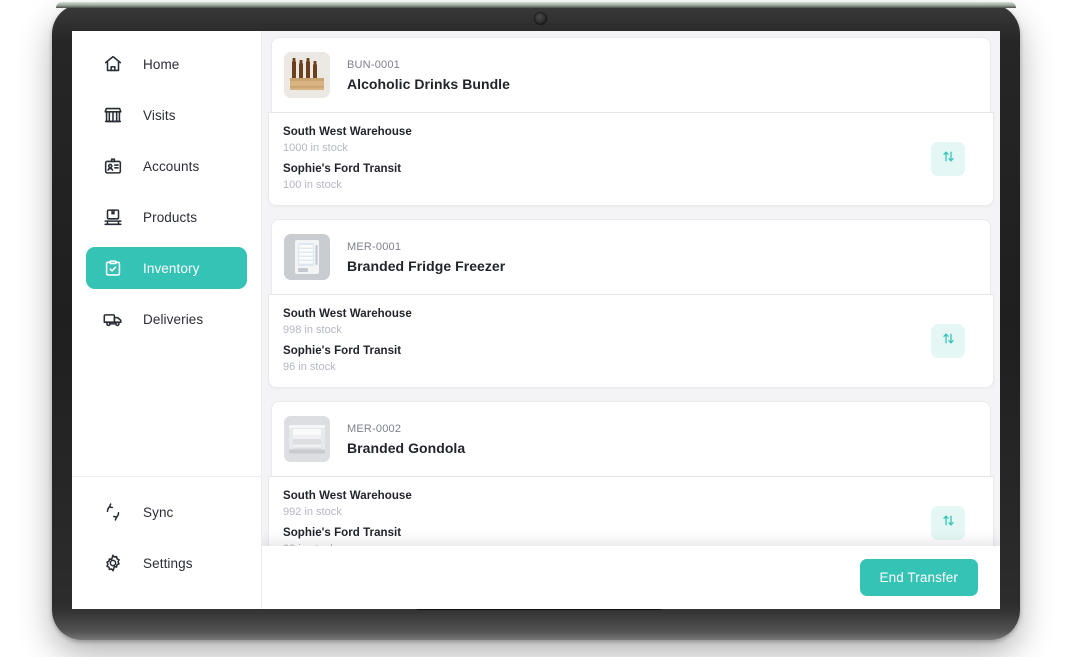 Image resolution: width=1080 pixels, height=657 pixels. I want to click on beer-crate-thumbnail, so click(307, 75).